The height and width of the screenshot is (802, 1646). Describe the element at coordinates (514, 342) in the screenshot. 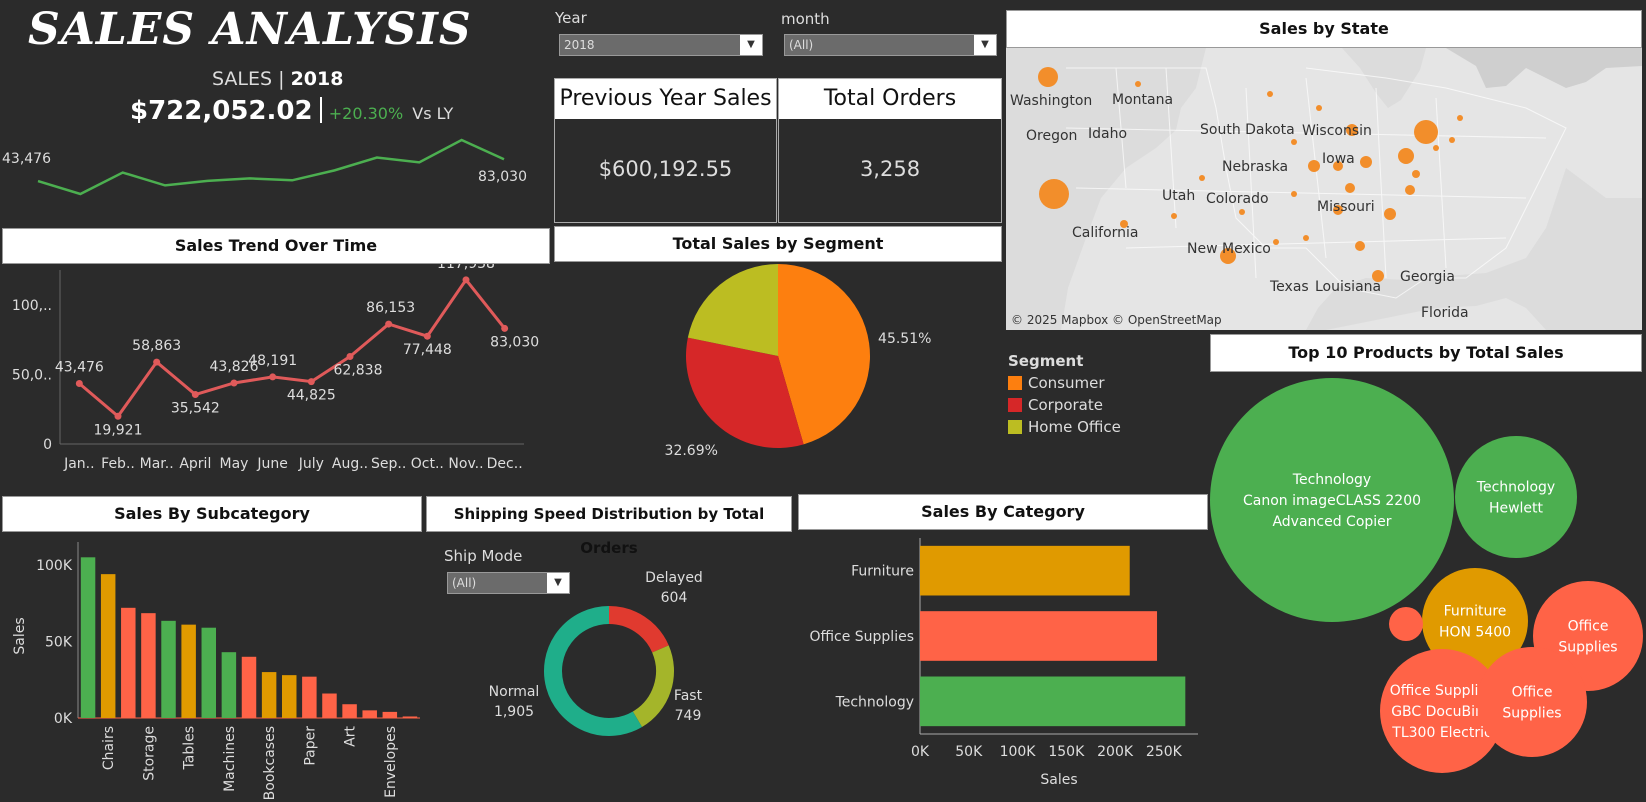

I see `data-label: 83,030` at that location.